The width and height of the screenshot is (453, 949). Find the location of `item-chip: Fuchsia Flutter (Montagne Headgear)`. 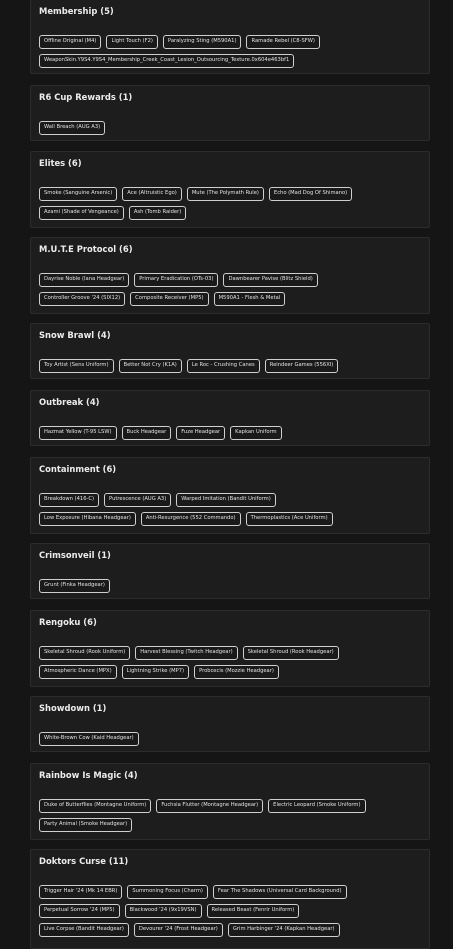

item-chip: Fuchsia Flutter (Montagne Headgear) is located at coordinates (210, 806).